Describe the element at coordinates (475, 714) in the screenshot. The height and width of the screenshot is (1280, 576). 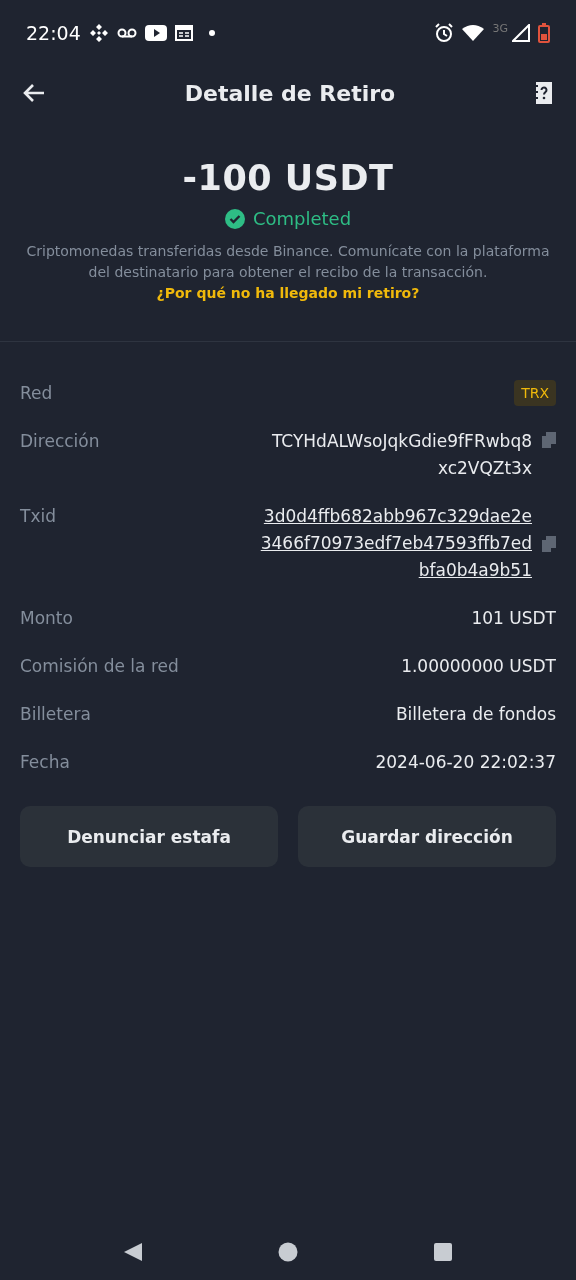
I see `detail-value: Billetera de fondos` at that location.